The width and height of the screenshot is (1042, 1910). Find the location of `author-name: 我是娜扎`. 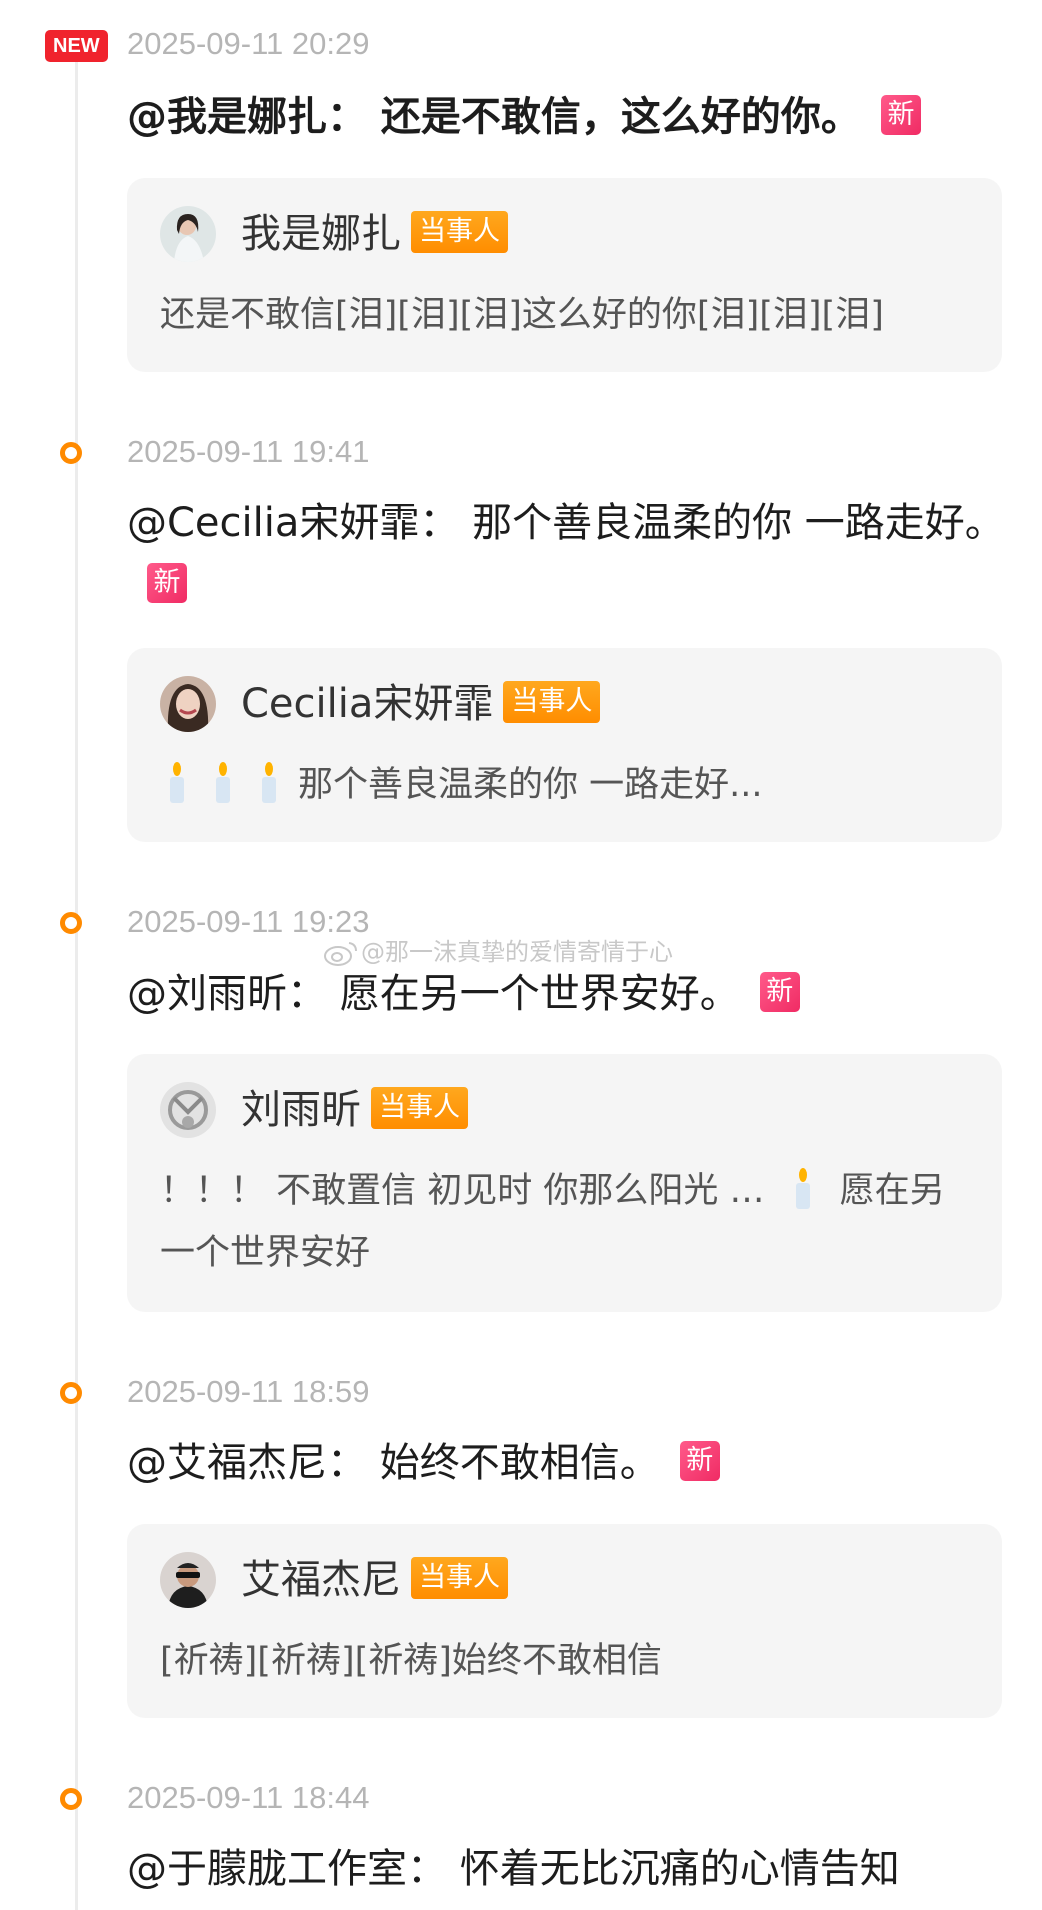

author-name: 我是娜扎 is located at coordinates (321, 234).